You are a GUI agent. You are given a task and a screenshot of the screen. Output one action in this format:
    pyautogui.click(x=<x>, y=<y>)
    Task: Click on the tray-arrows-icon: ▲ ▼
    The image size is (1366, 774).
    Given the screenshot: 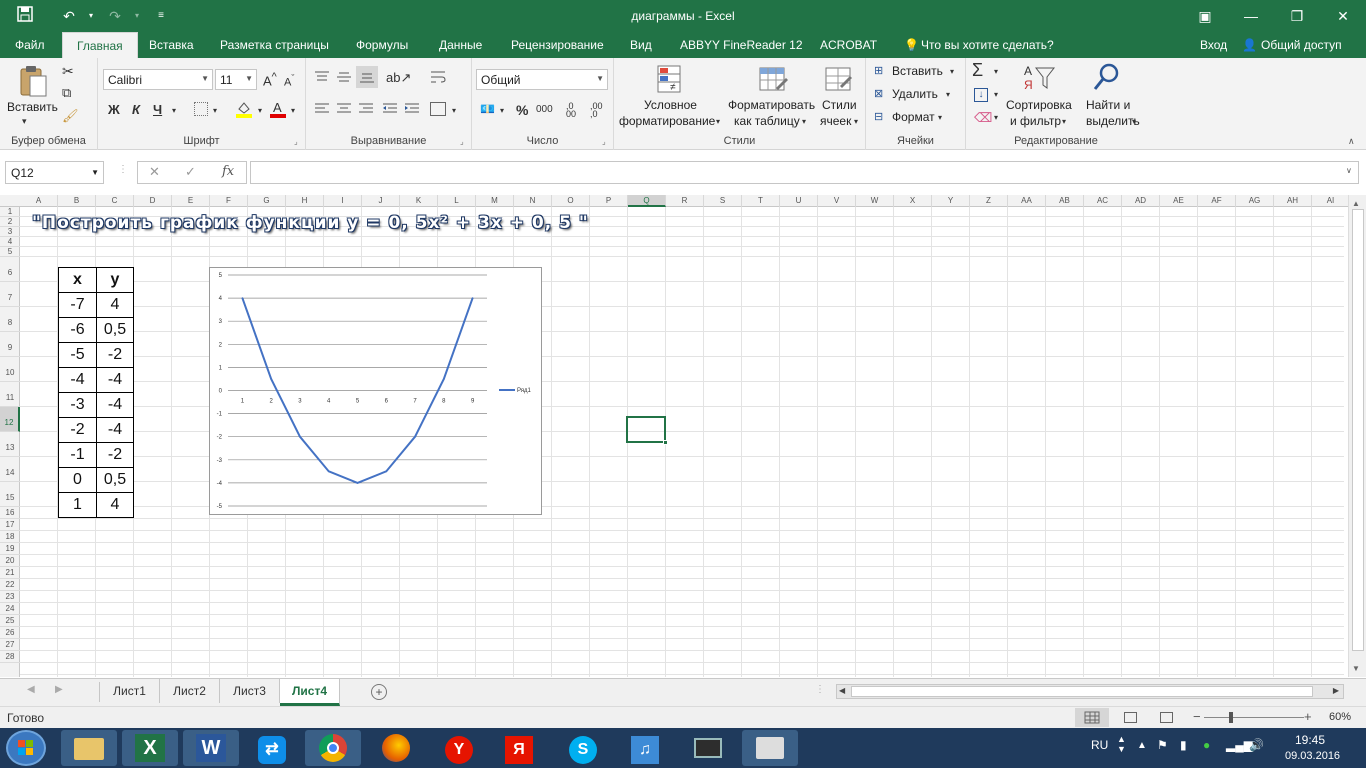 What is the action you would take?
    pyautogui.click(x=1121, y=744)
    